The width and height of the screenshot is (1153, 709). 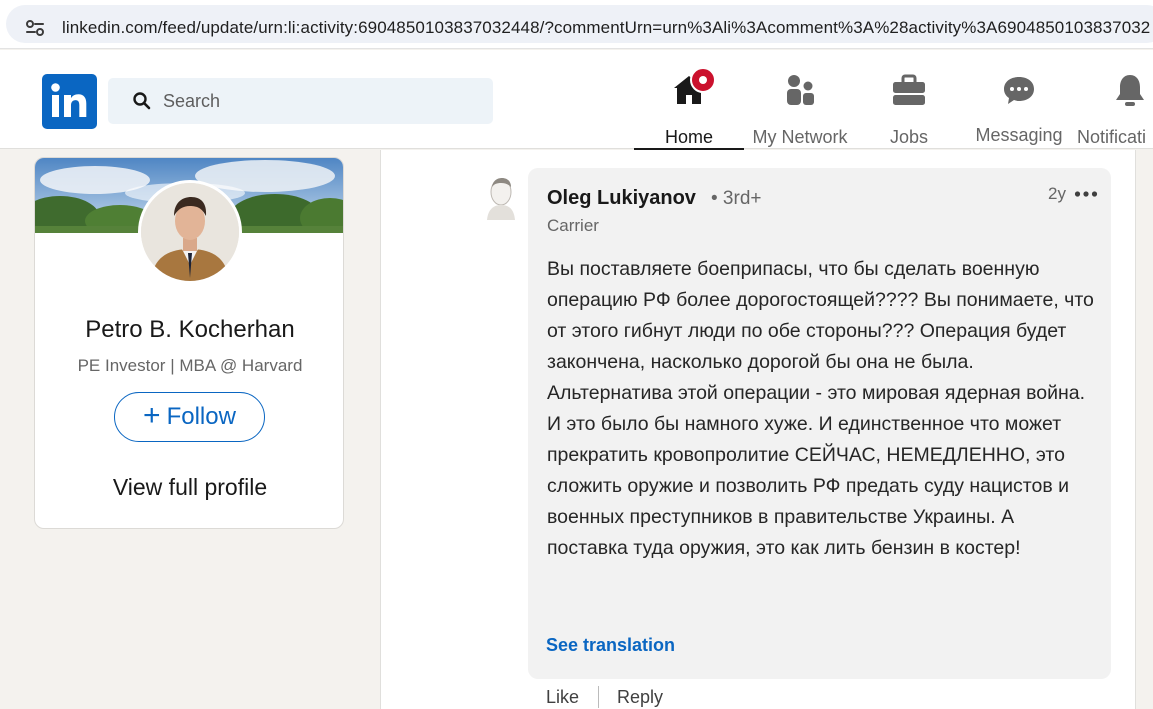 What do you see at coordinates (152, 415) in the screenshot?
I see `plus-icon: +` at bounding box center [152, 415].